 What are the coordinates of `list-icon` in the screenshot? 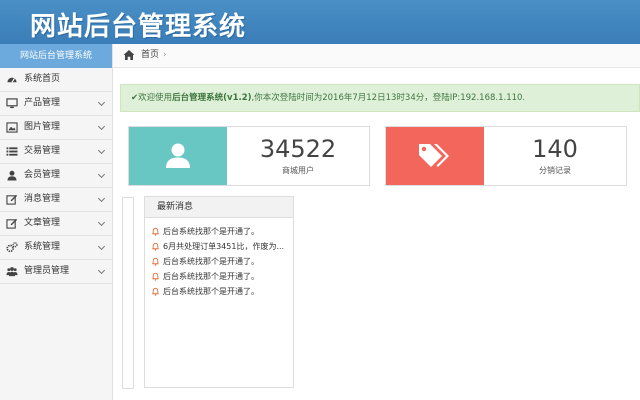 It's located at (12, 151).